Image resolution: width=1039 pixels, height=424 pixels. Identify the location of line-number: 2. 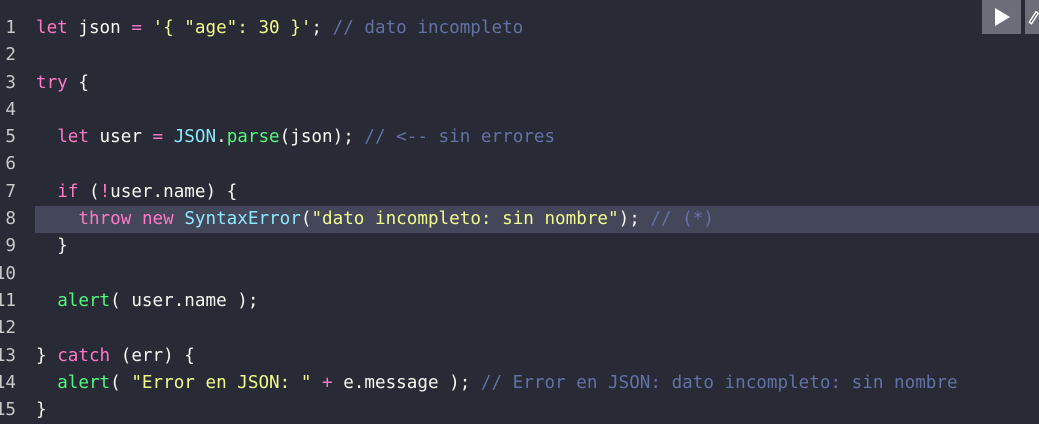
(10, 55).